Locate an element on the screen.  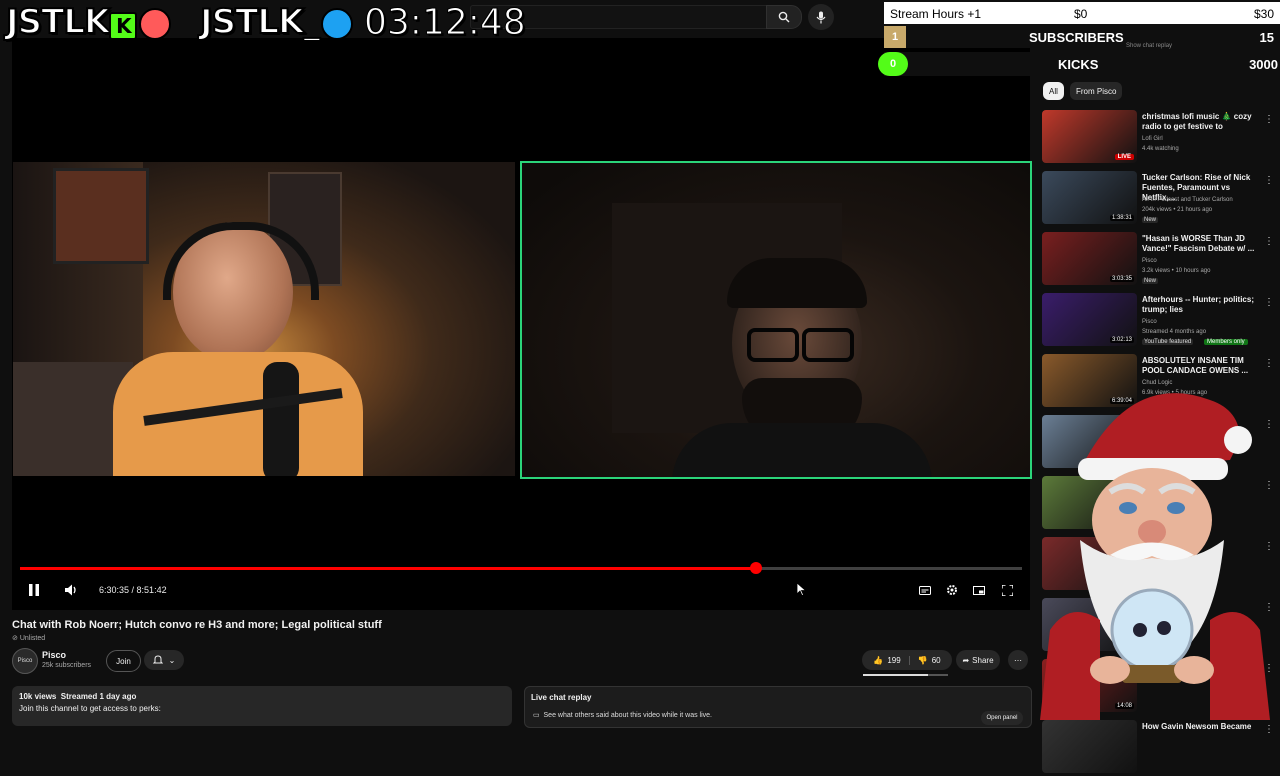
join-button: Join is located at coordinates (123, 661).